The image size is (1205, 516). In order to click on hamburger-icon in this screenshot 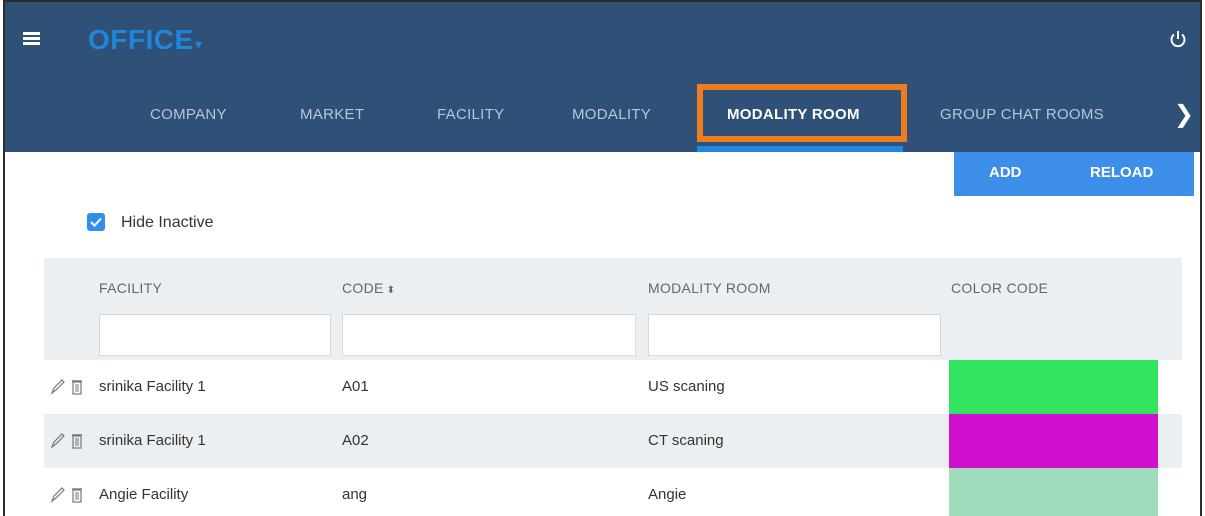, I will do `click(31, 38)`.